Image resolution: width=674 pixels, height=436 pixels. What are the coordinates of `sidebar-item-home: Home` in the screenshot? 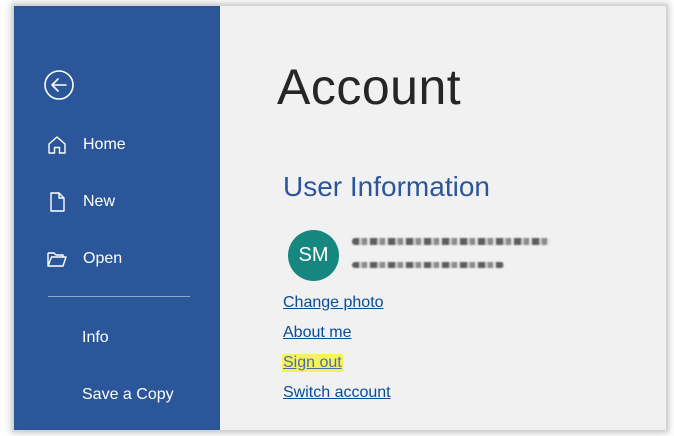 It's located at (117, 145).